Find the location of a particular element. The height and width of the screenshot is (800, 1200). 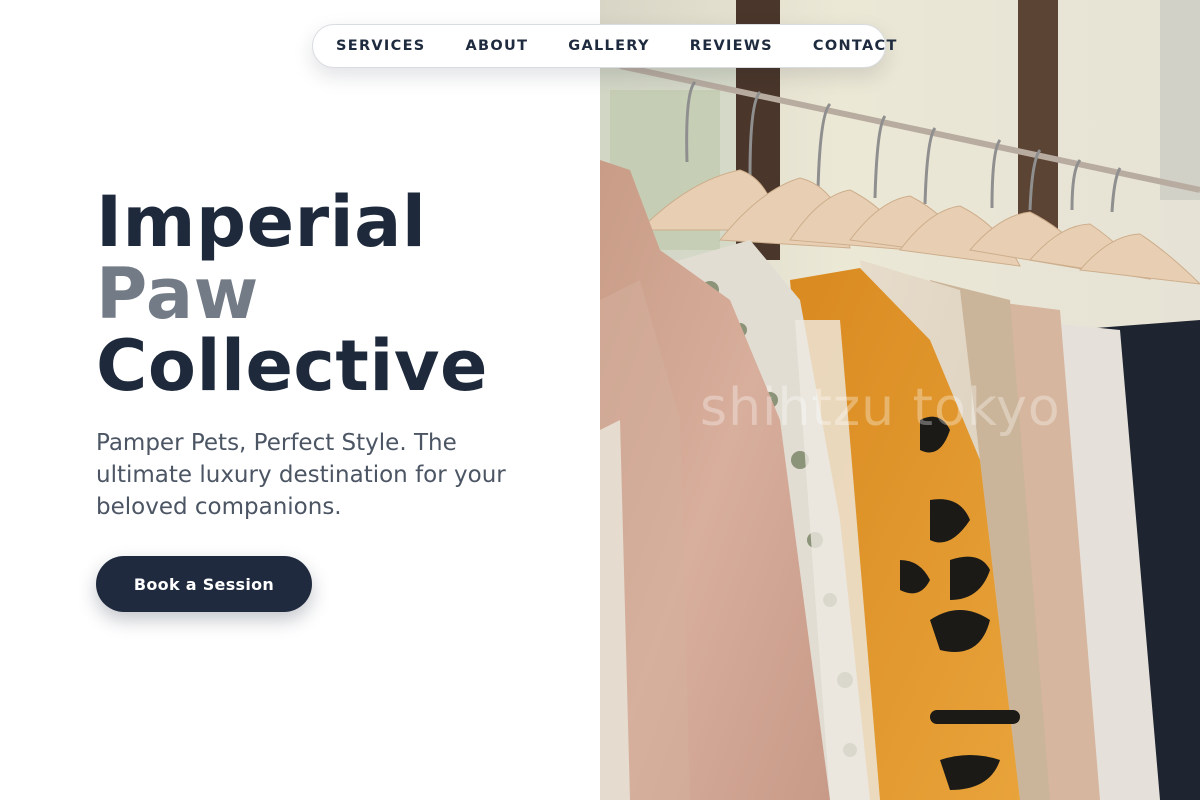

hero-title-line-1: Imperial is located at coordinates (261, 222).